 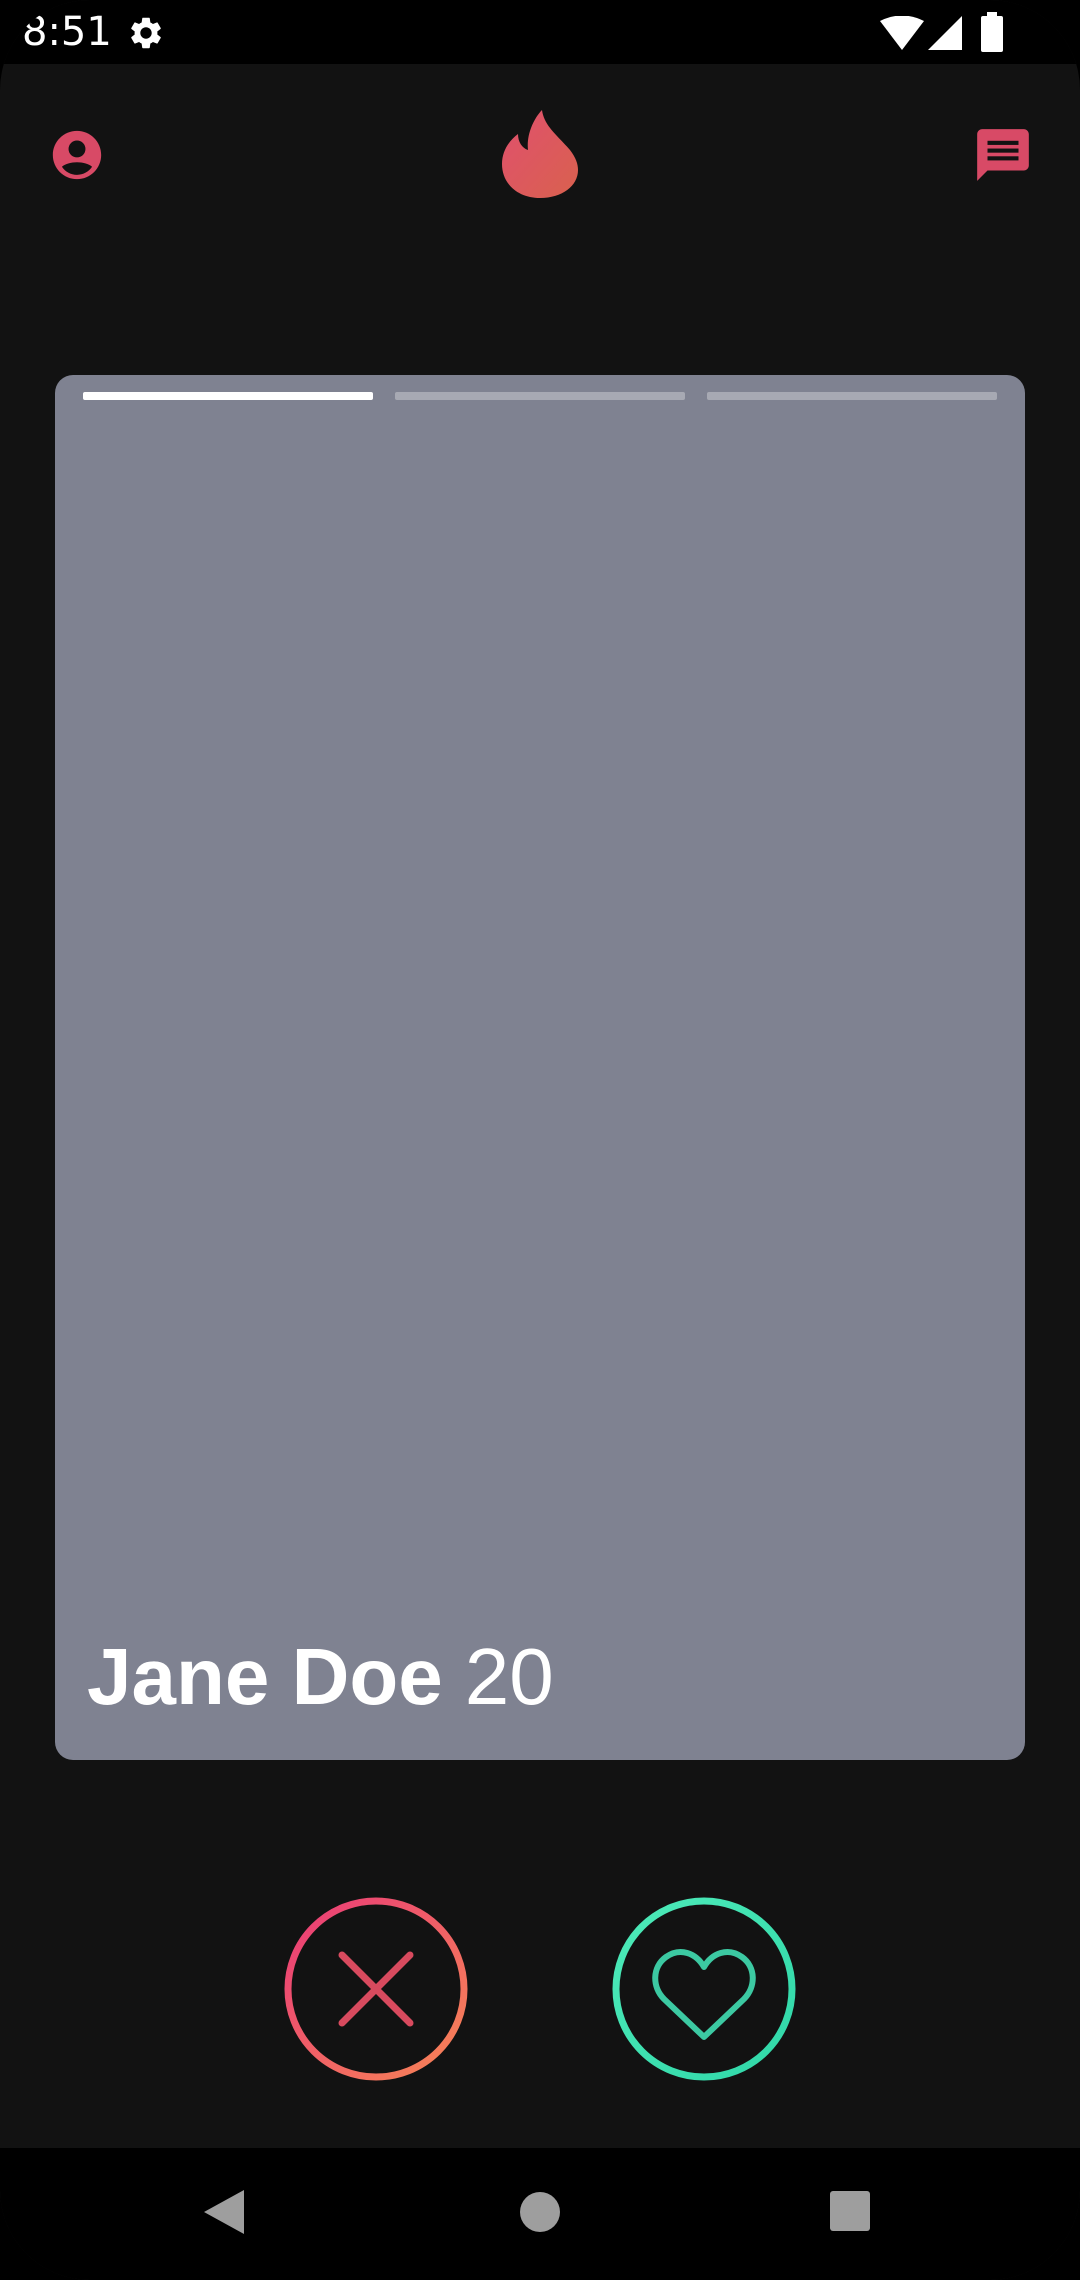 What do you see at coordinates (1003, 155) in the screenshot?
I see `messages-icon` at bounding box center [1003, 155].